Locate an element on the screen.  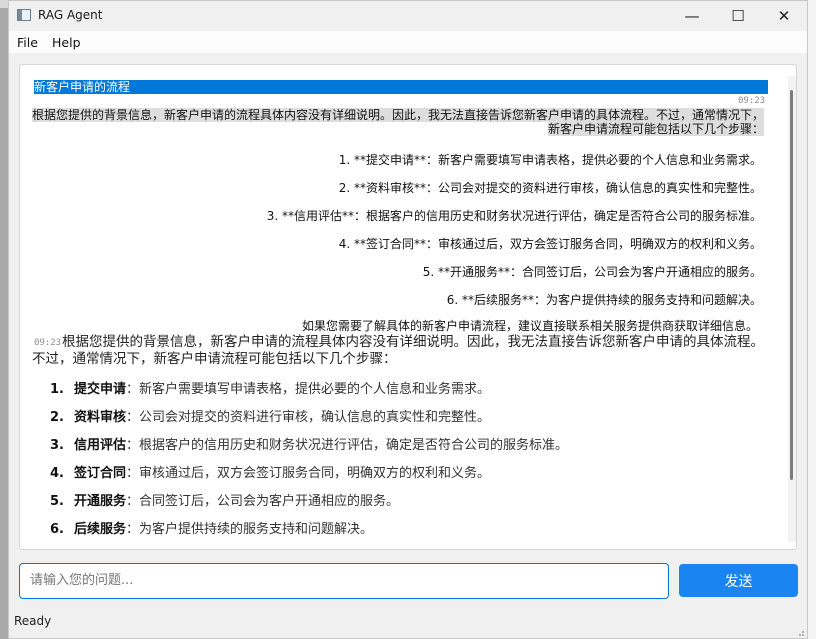
rendered-answer-item: 6. 后续服务：为客户提供持续的服务支持和问题解决。 is located at coordinates (211, 527).